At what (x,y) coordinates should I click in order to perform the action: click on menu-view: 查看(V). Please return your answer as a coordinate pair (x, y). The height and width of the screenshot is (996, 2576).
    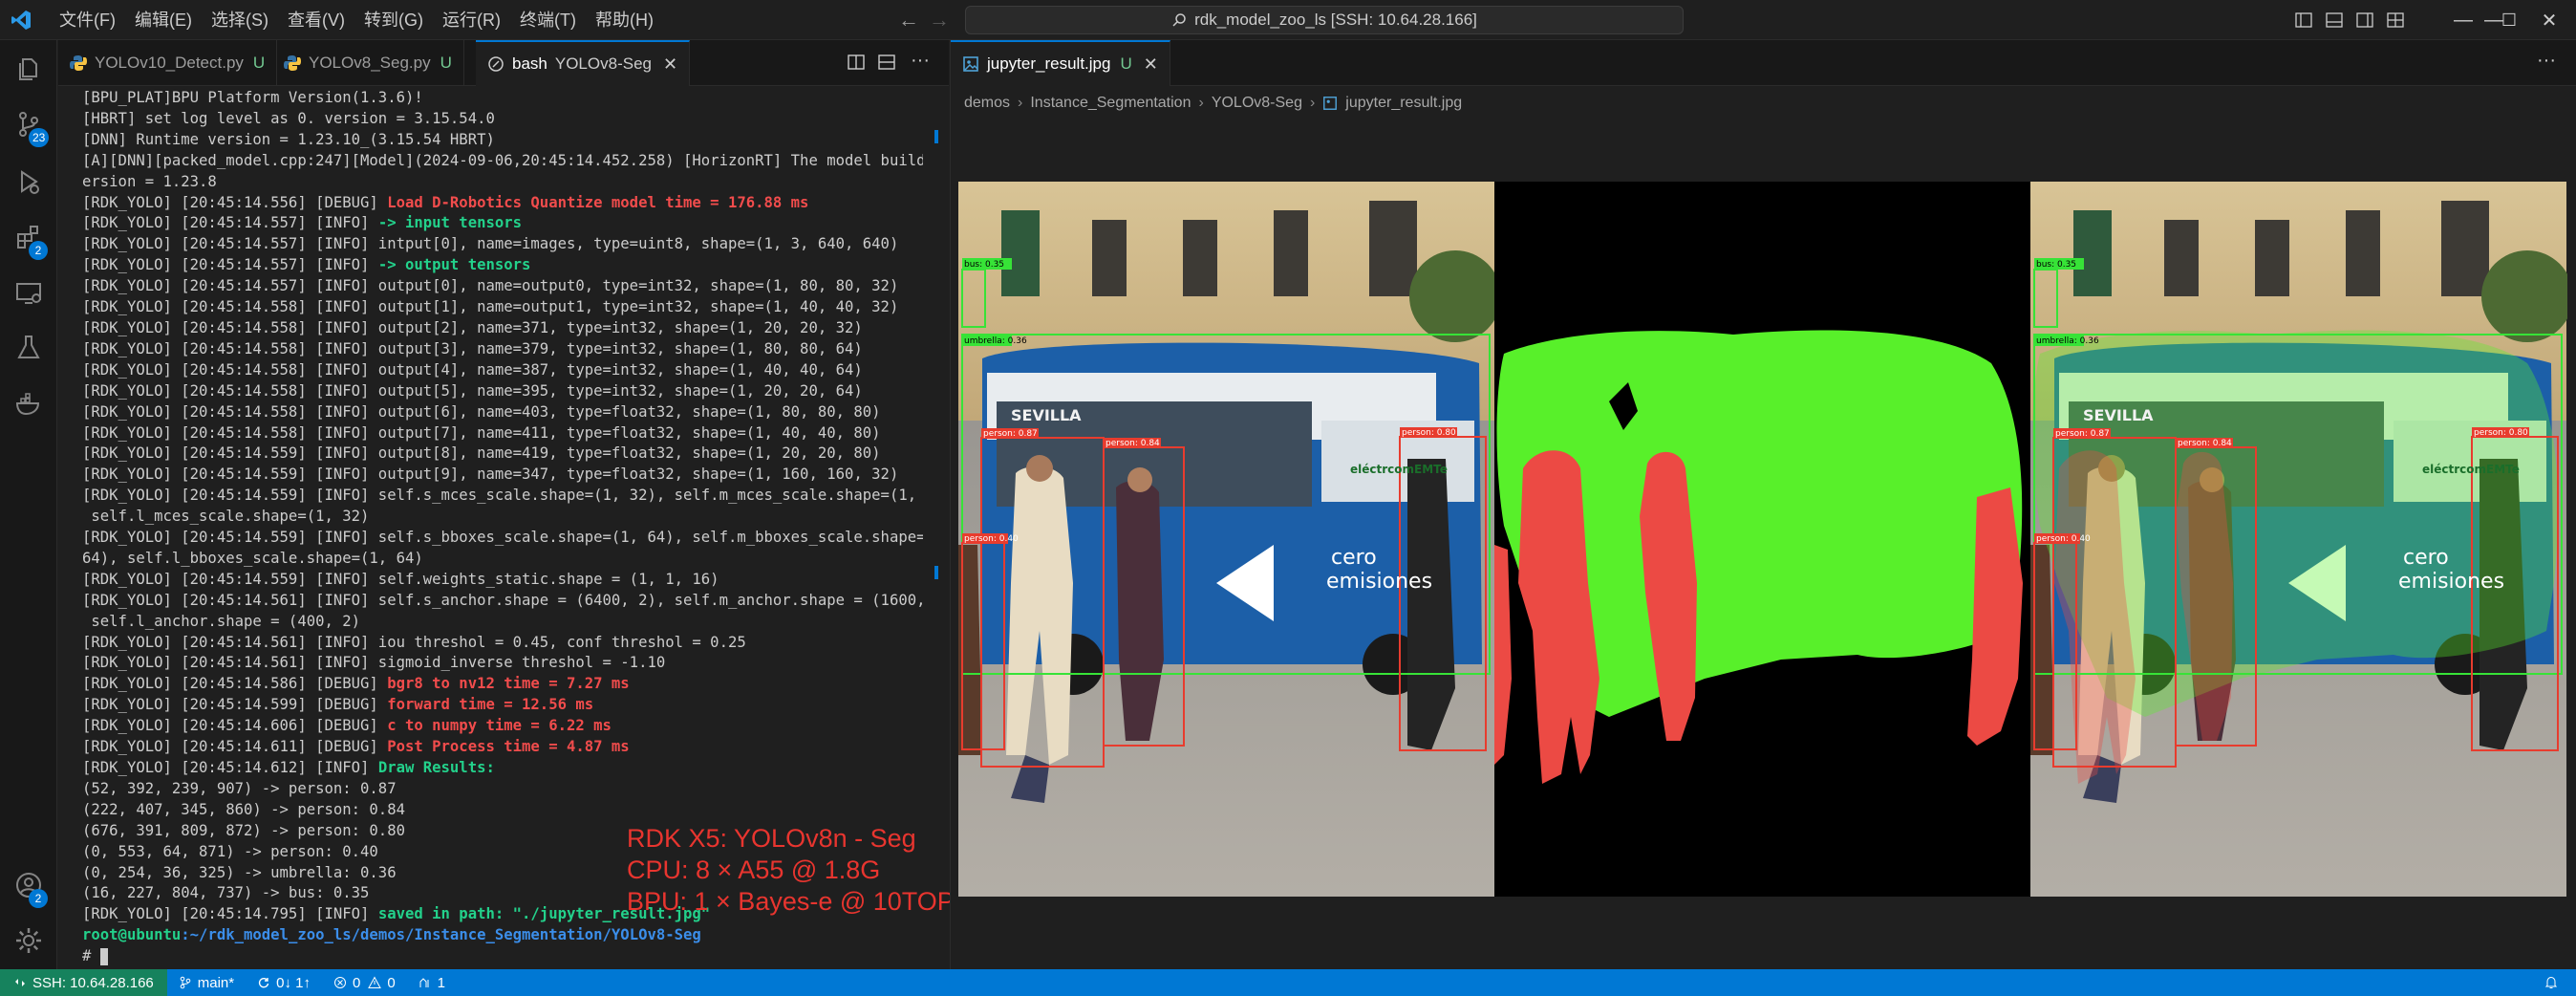
    Looking at the image, I should click on (316, 20).